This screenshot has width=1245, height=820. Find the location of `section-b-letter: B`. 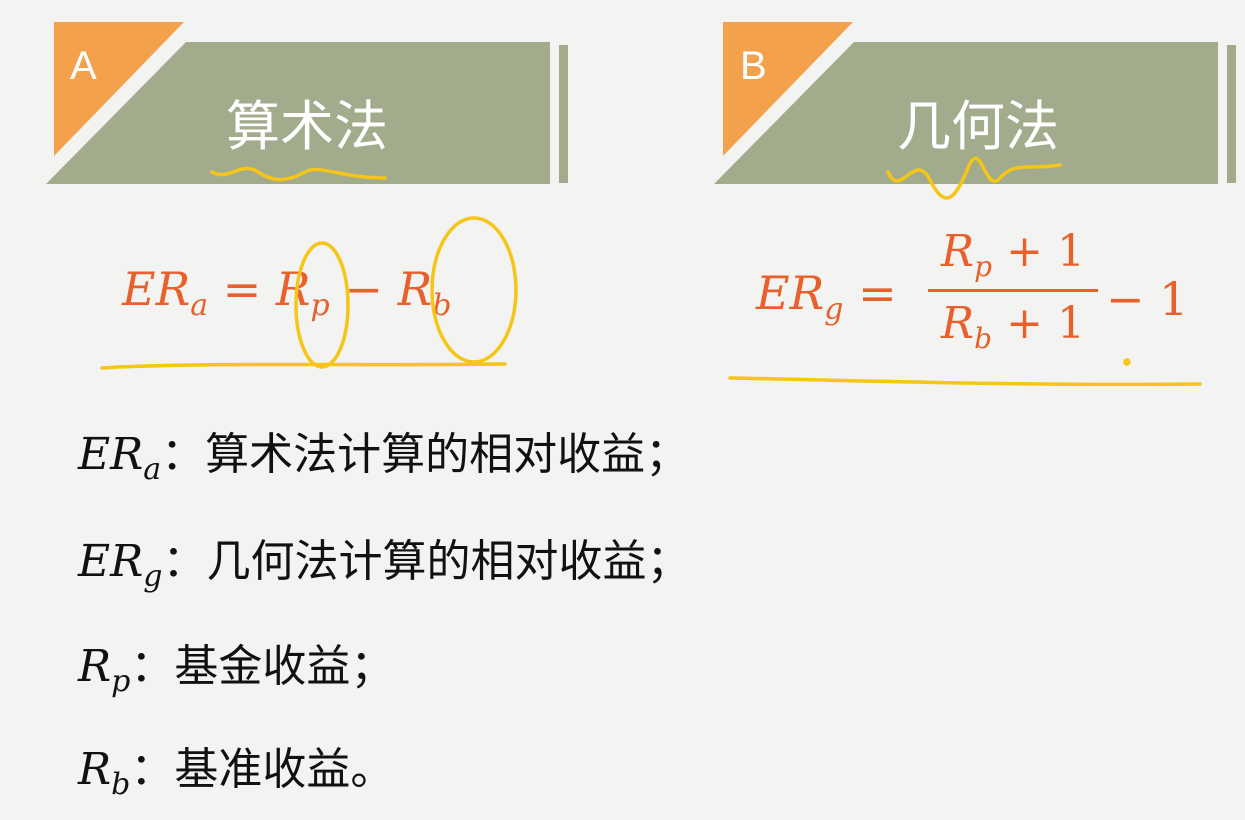

section-b-letter: B is located at coordinates (753, 66).